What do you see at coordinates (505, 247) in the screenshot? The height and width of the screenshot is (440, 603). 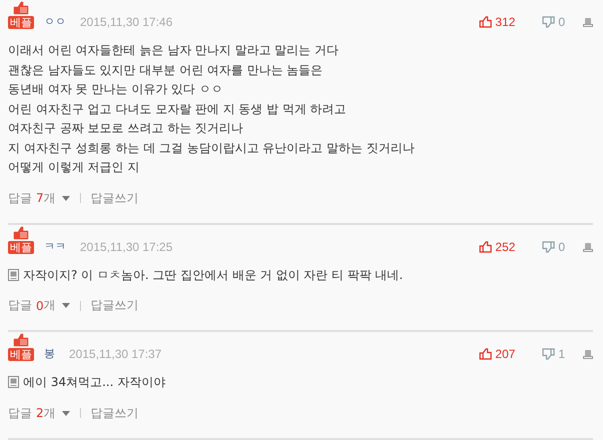 I see `upvote-count: 252` at bounding box center [505, 247].